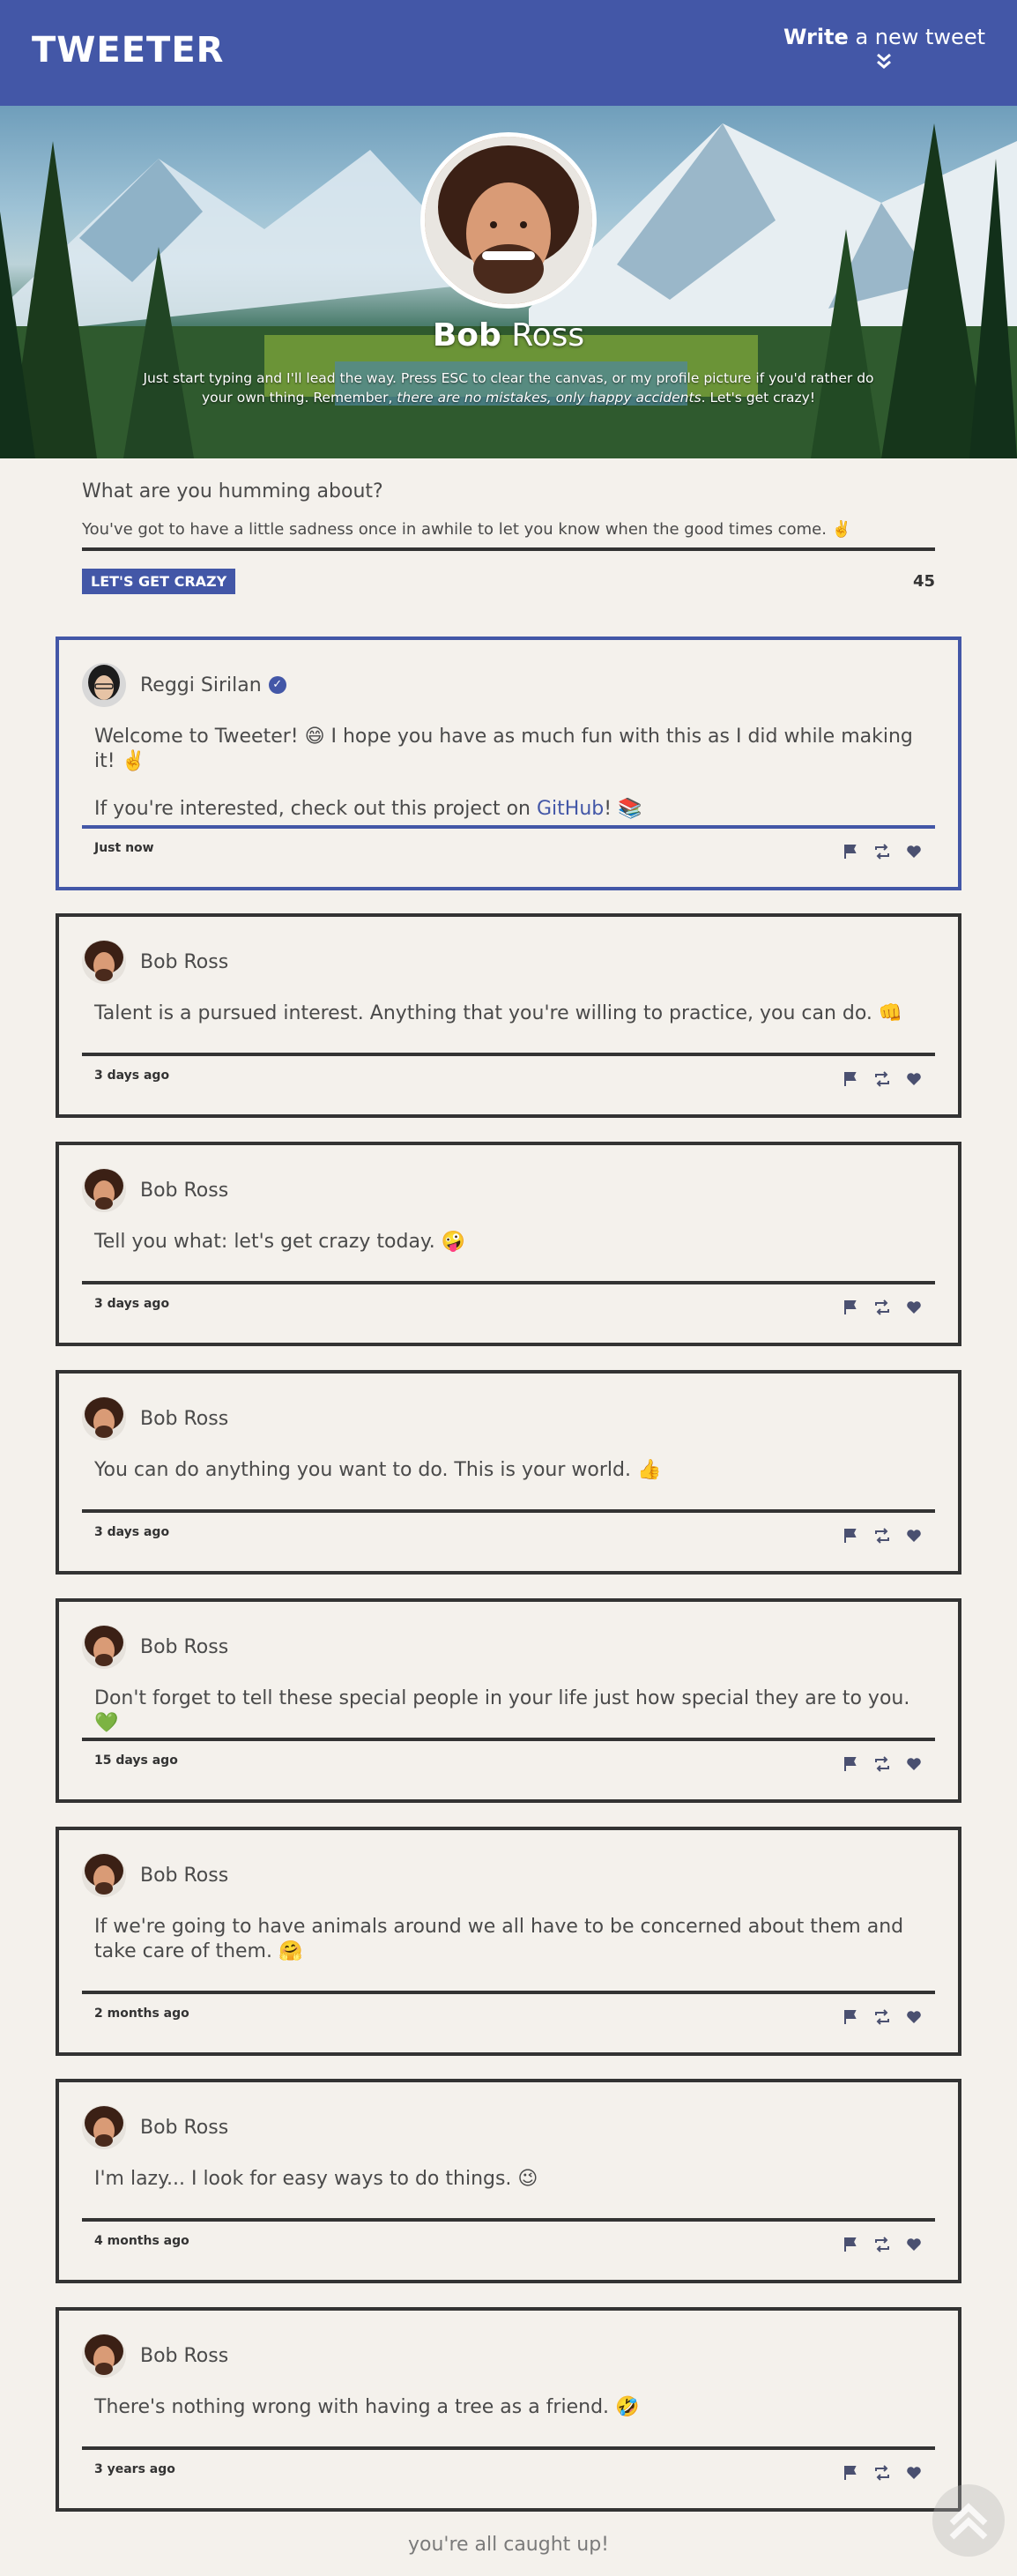 The height and width of the screenshot is (2576, 1017). Describe the element at coordinates (508, 220) in the screenshot. I see `profile-avatar` at that location.